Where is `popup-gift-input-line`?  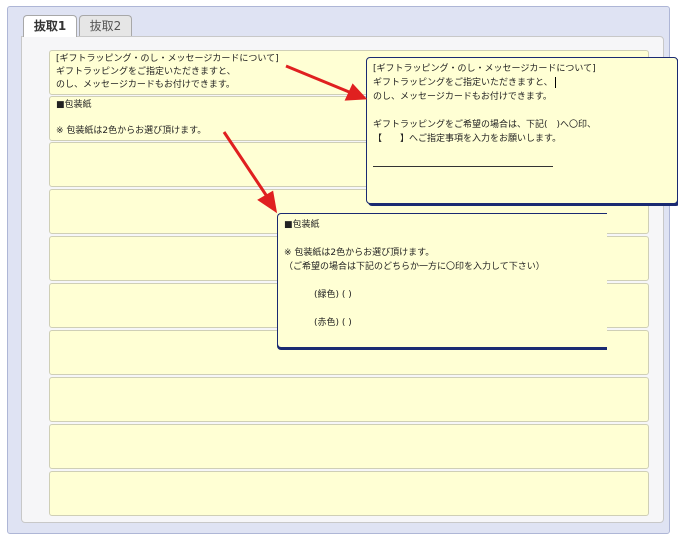
popup-gift-input-line is located at coordinates (463, 166).